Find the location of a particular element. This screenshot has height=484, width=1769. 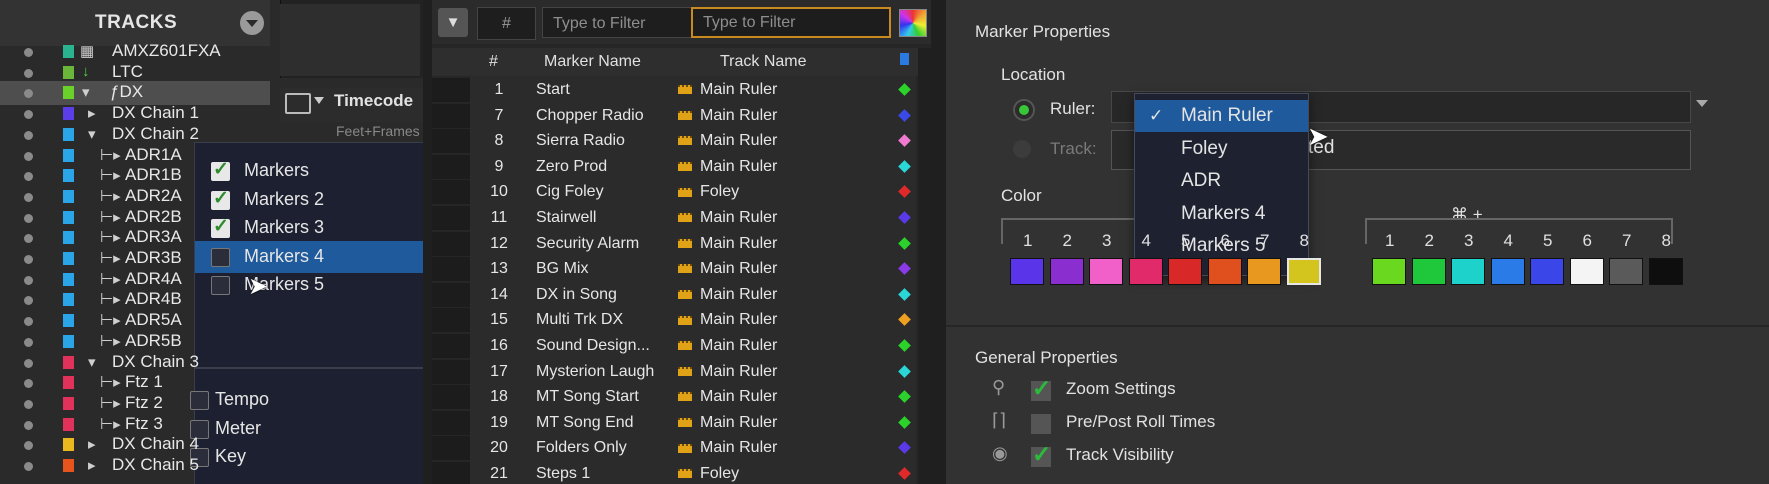

ruler-select-arrow-icon is located at coordinates (1702, 103).